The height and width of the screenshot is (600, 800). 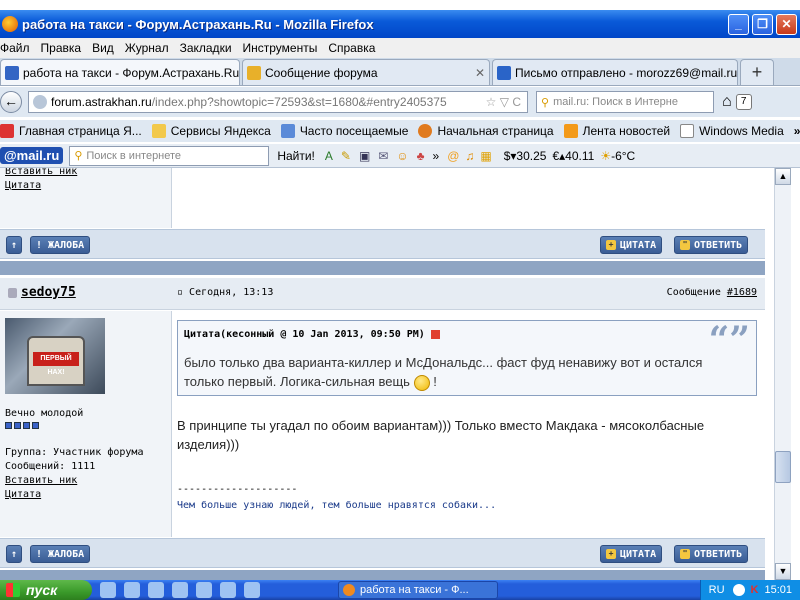 I want to click on quote-header: Цитата(кесонный @ 10 Jan 2013, 09:50 PM), so click(x=312, y=334).